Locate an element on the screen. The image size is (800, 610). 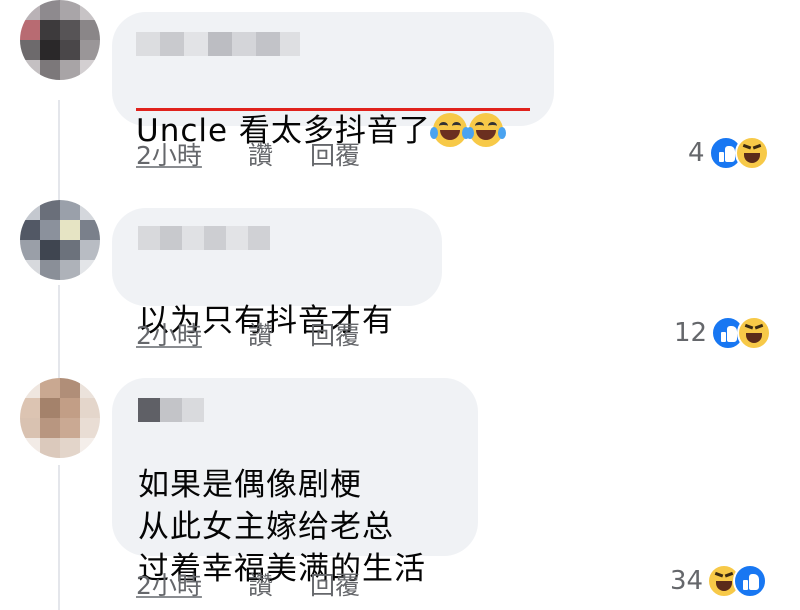
reaction-count: 34 is located at coordinates (687, 581).